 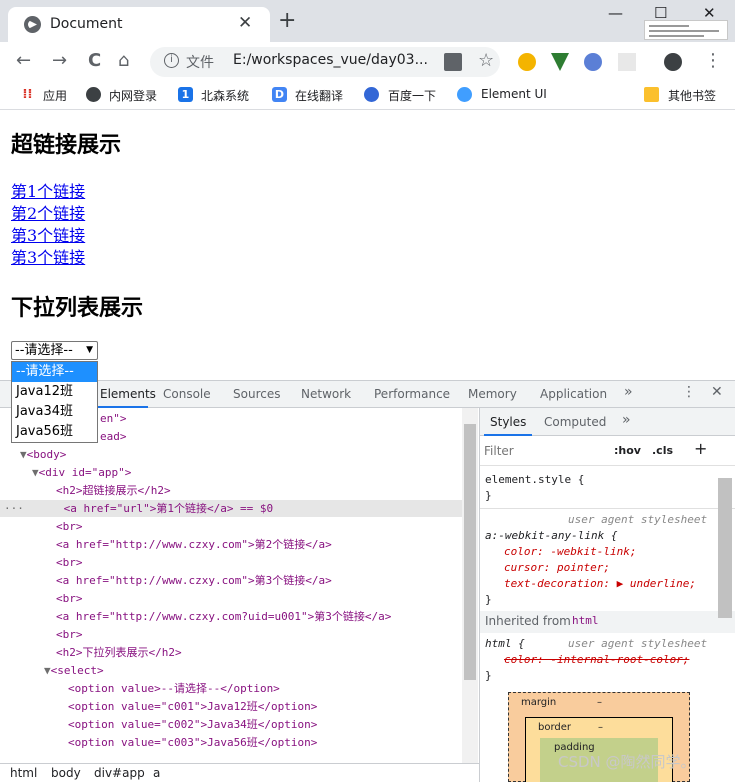 I want to click on bookmark-item: 百度一下, so click(x=412, y=95).